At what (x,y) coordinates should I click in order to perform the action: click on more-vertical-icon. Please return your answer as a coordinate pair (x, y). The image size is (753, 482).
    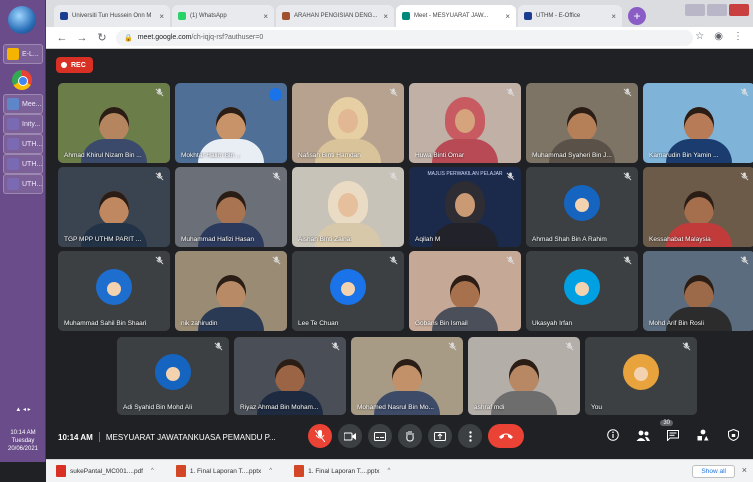
    Looking at the image, I should click on (470, 436).